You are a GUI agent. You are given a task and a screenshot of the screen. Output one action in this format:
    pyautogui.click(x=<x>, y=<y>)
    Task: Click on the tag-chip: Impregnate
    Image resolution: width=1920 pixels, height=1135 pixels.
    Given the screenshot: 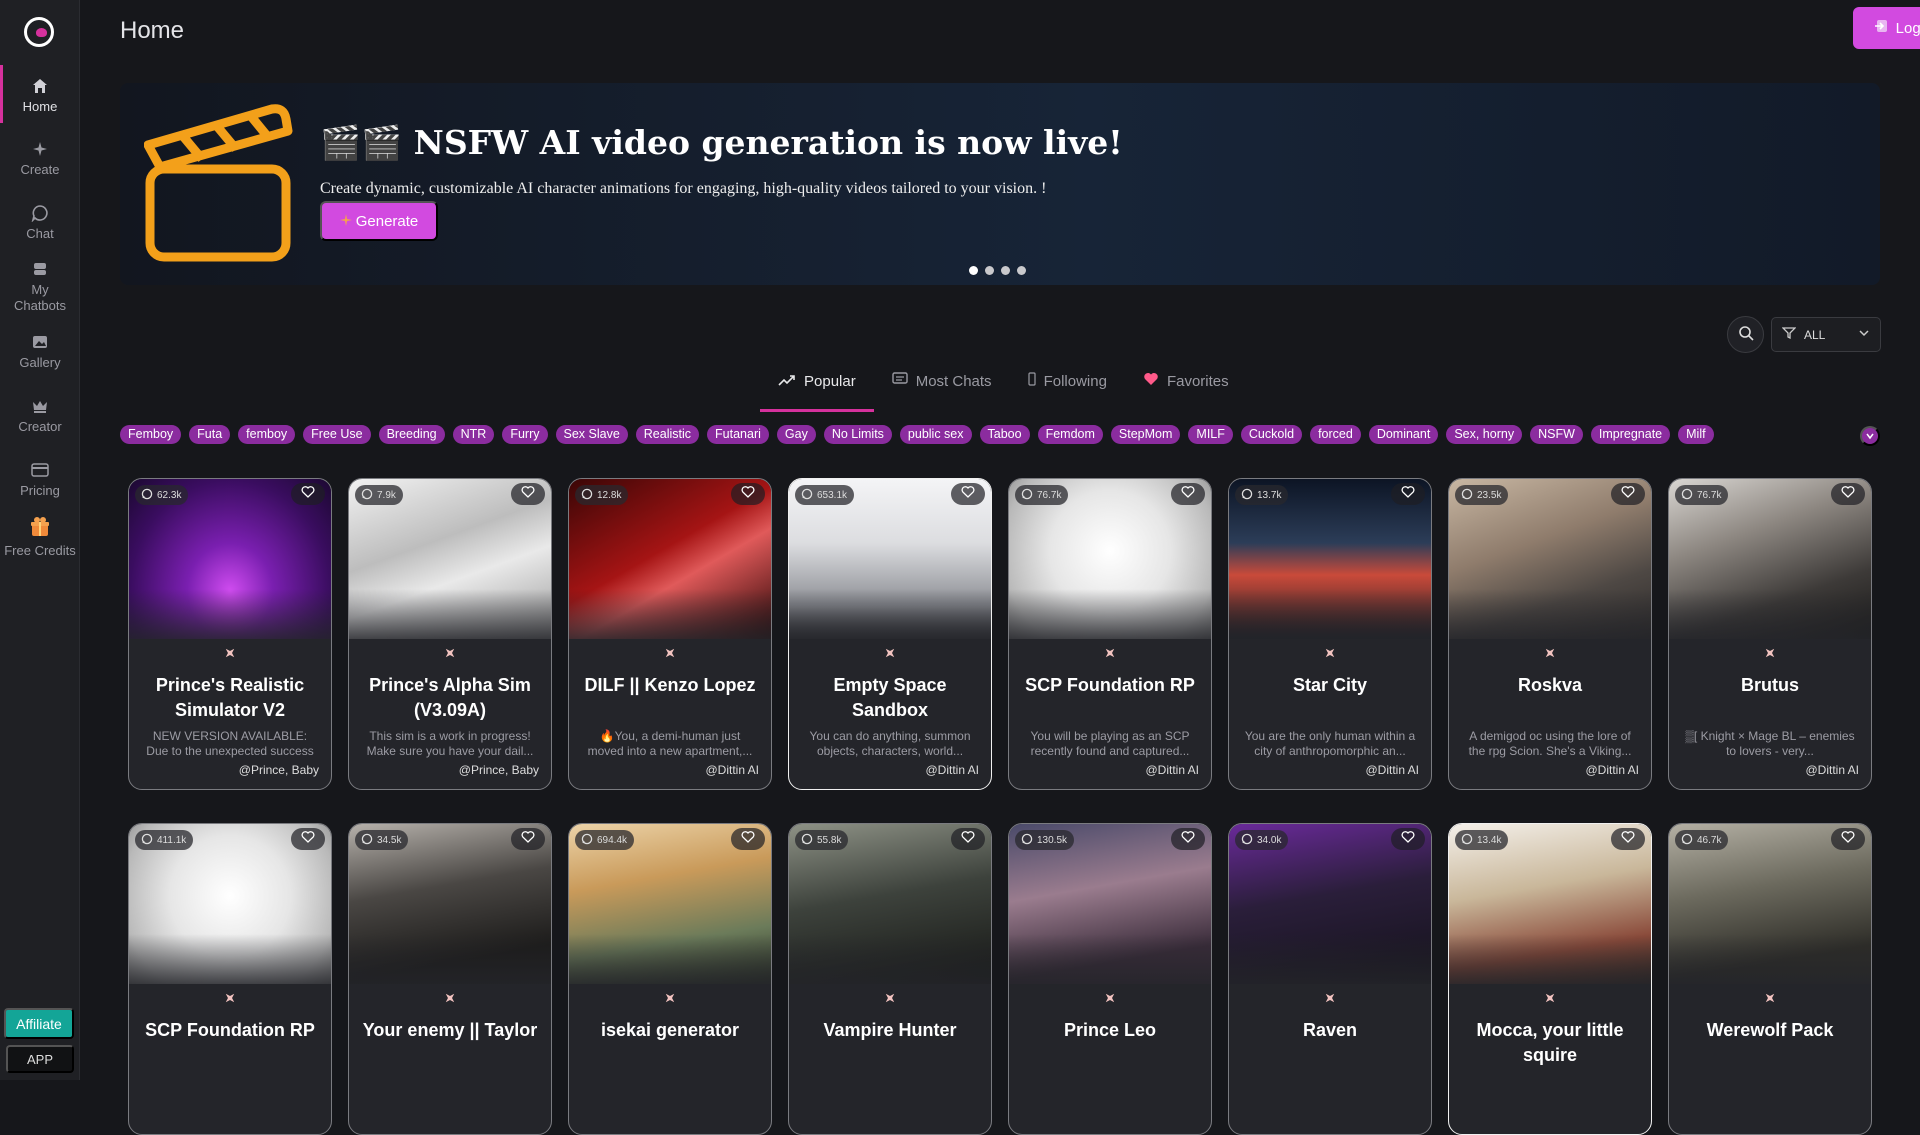 What is the action you would take?
    pyautogui.click(x=1630, y=434)
    